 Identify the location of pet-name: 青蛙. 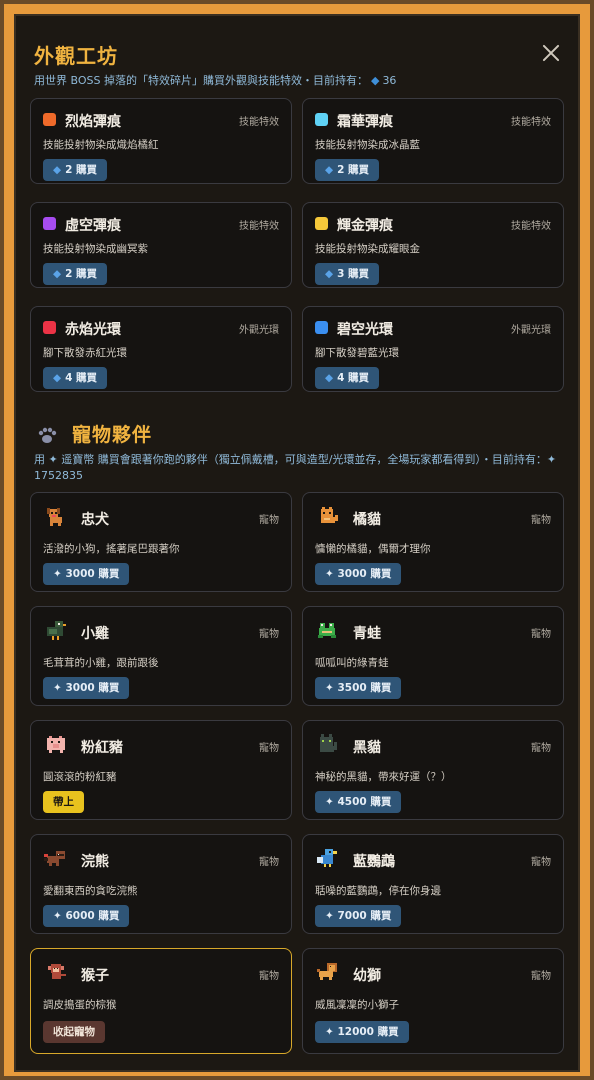
(367, 634).